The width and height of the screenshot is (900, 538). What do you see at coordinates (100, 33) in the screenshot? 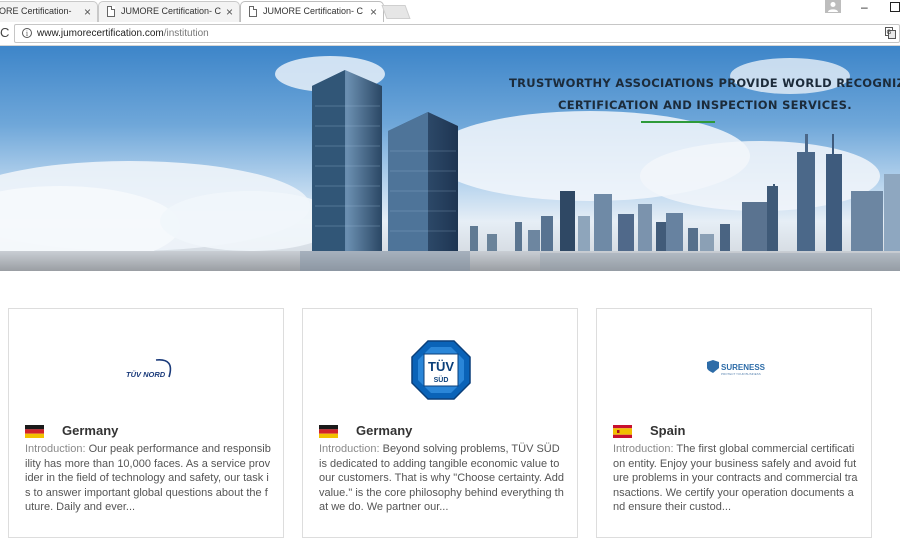
I see `url-host: www.jumorecertification.com` at bounding box center [100, 33].